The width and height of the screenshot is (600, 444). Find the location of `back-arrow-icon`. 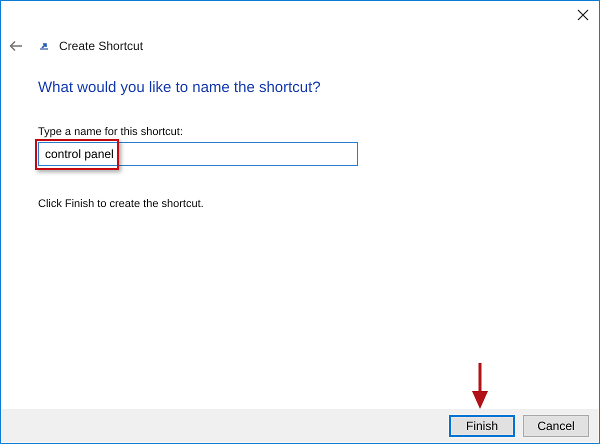

back-arrow-icon is located at coordinates (16, 46).